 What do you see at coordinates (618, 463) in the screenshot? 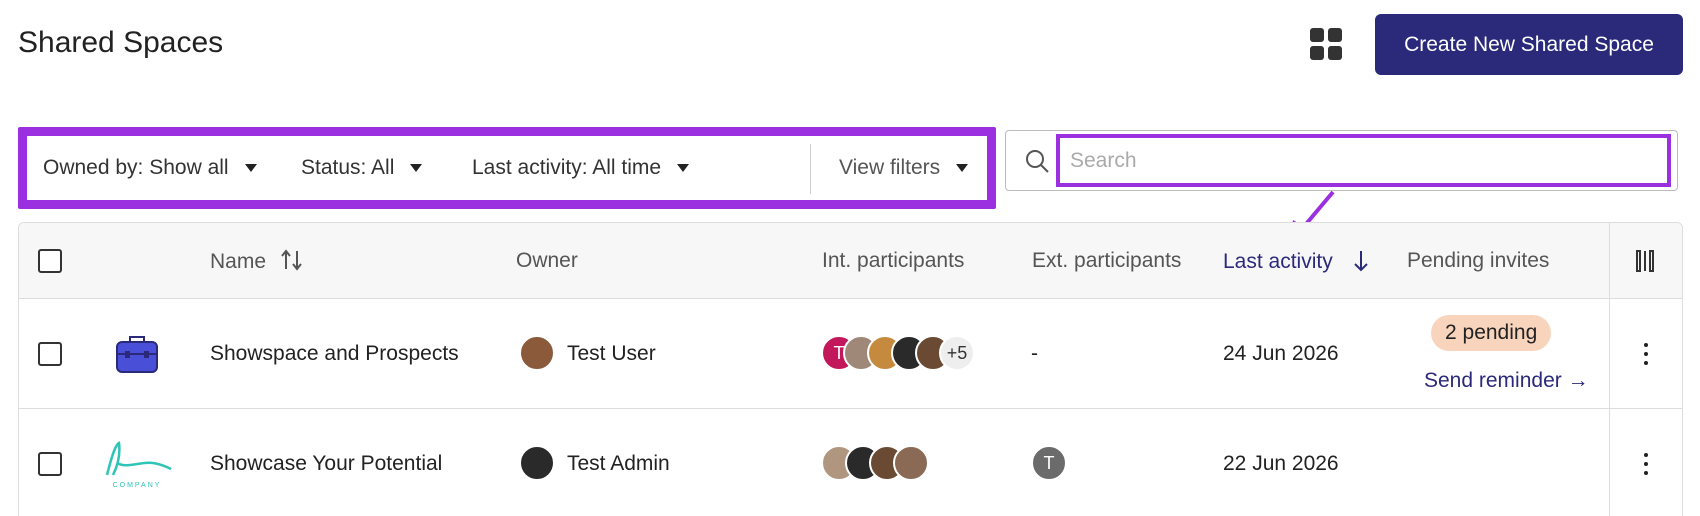
I see `owner-name: Test Admin` at bounding box center [618, 463].